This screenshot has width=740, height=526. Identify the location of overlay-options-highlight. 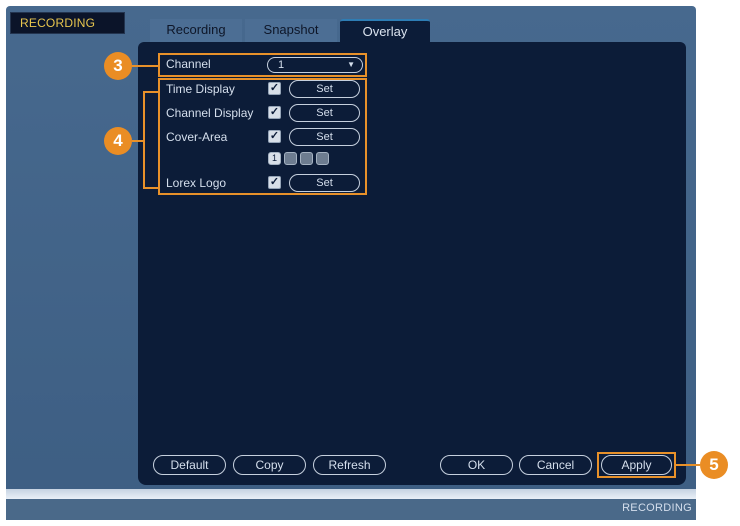
(262, 136).